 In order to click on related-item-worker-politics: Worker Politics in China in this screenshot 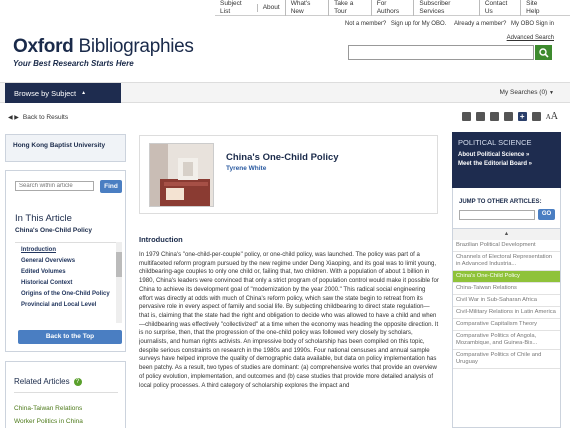, I will do `click(48, 421)`.